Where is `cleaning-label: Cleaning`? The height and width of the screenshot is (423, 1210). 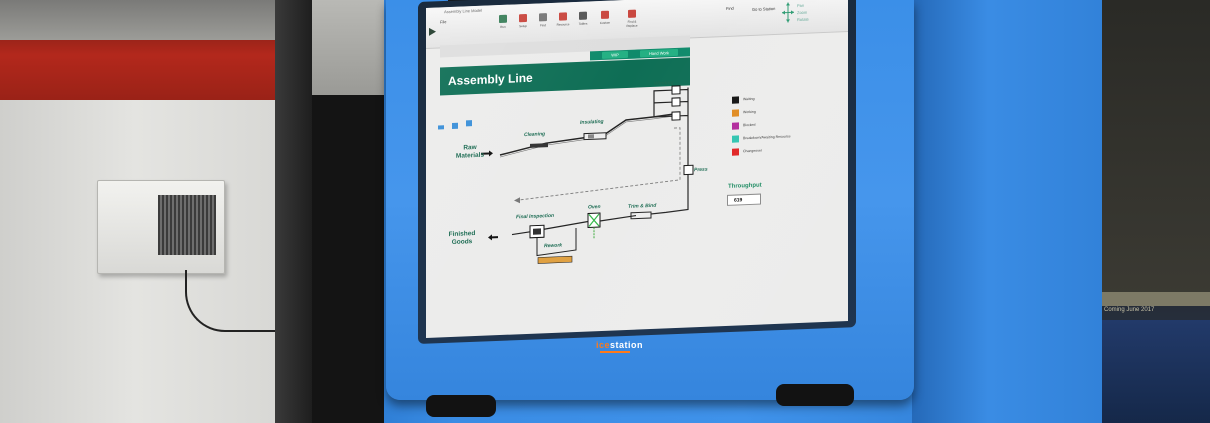 cleaning-label: Cleaning is located at coordinates (535, 135).